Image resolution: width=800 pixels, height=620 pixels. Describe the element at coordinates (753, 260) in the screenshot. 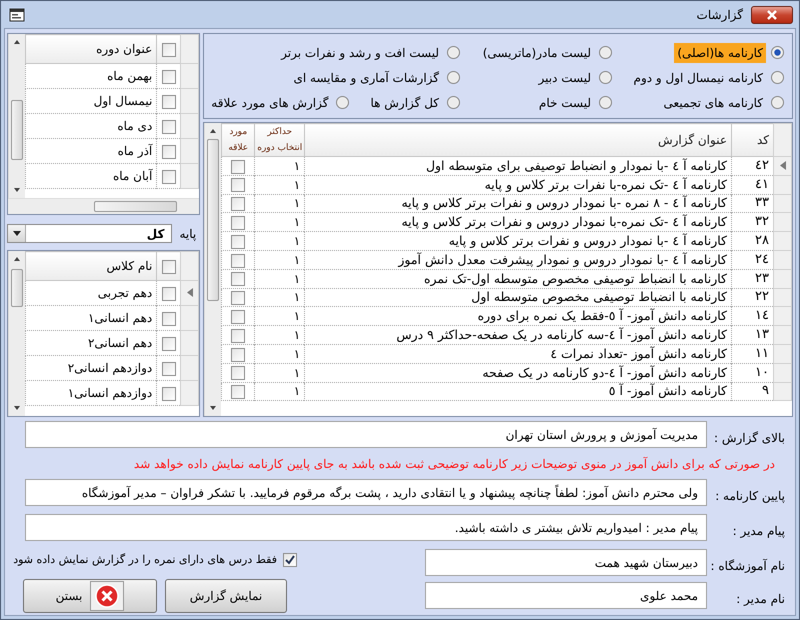

I see `table-cell: ٢٤` at that location.